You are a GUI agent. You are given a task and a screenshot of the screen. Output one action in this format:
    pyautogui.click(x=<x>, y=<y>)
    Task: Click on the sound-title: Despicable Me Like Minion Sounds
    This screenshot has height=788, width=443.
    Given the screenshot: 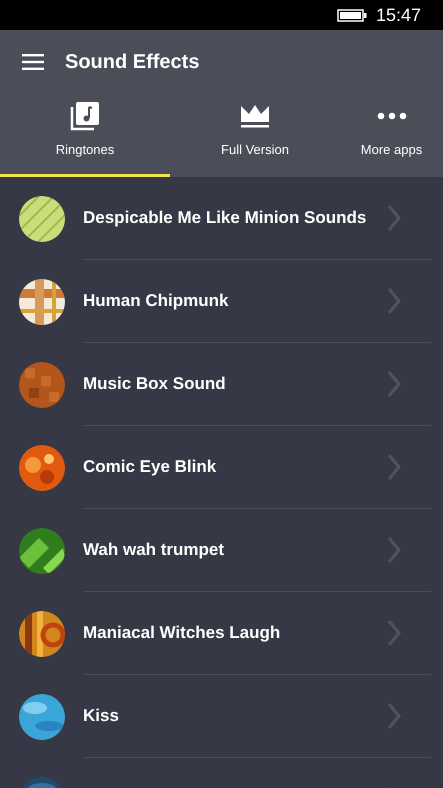 What is the action you would take?
    pyautogui.click(x=235, y=218)
    